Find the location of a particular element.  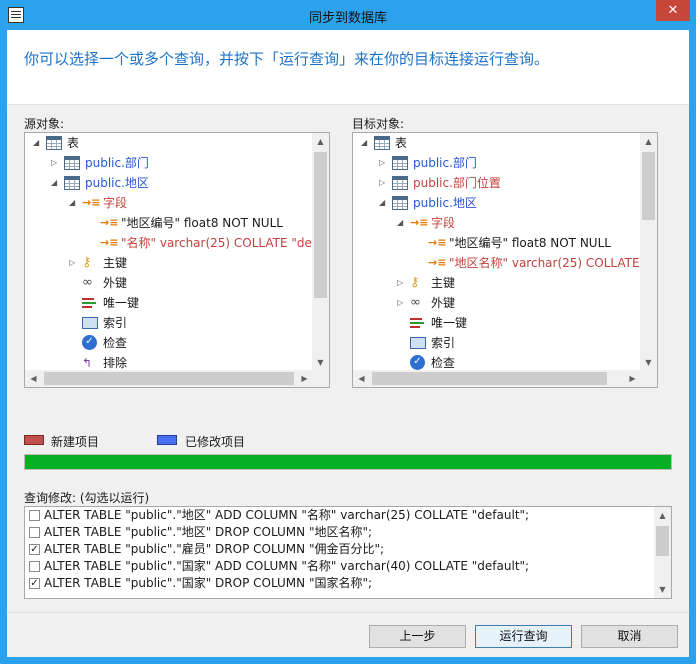

run-query-button: 运行查询 is located at coordinates (523, 636).